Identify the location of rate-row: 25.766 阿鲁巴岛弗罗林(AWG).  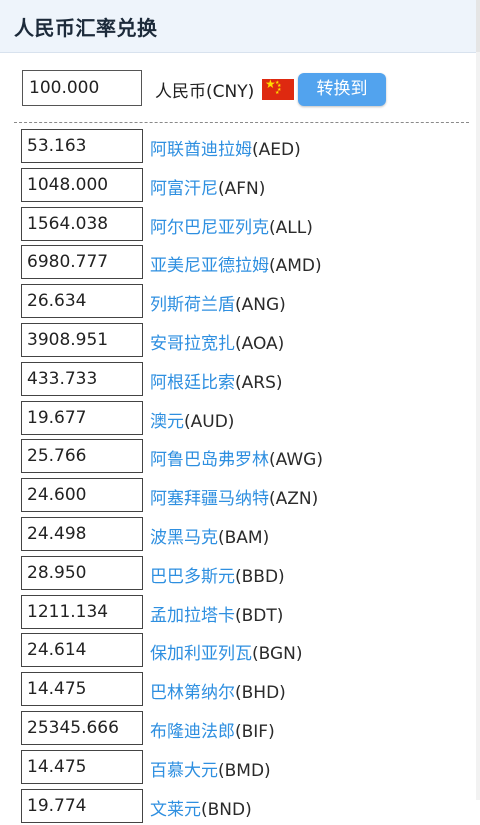
(238, 456).